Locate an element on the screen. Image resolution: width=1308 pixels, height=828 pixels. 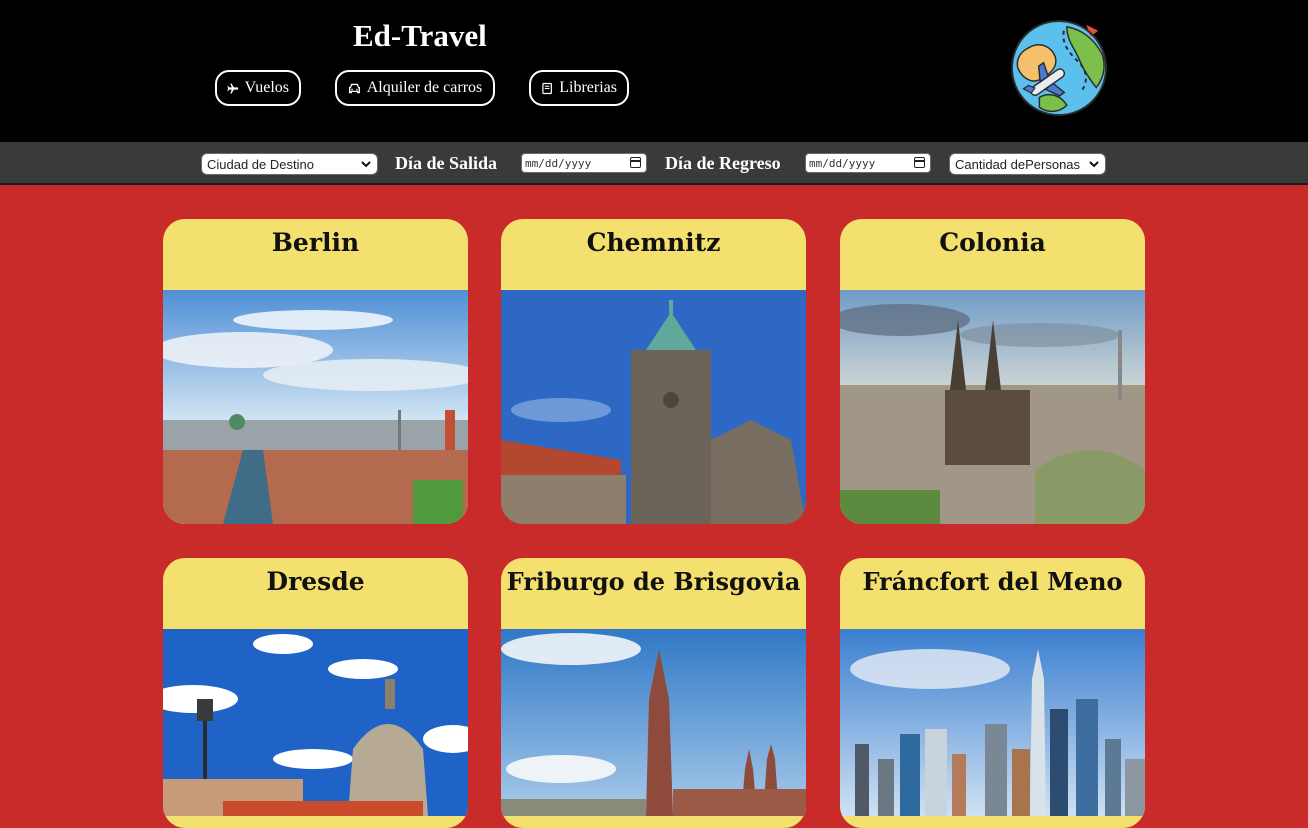
city-card-berlin: Berlin is located at coordinates (315, 371).